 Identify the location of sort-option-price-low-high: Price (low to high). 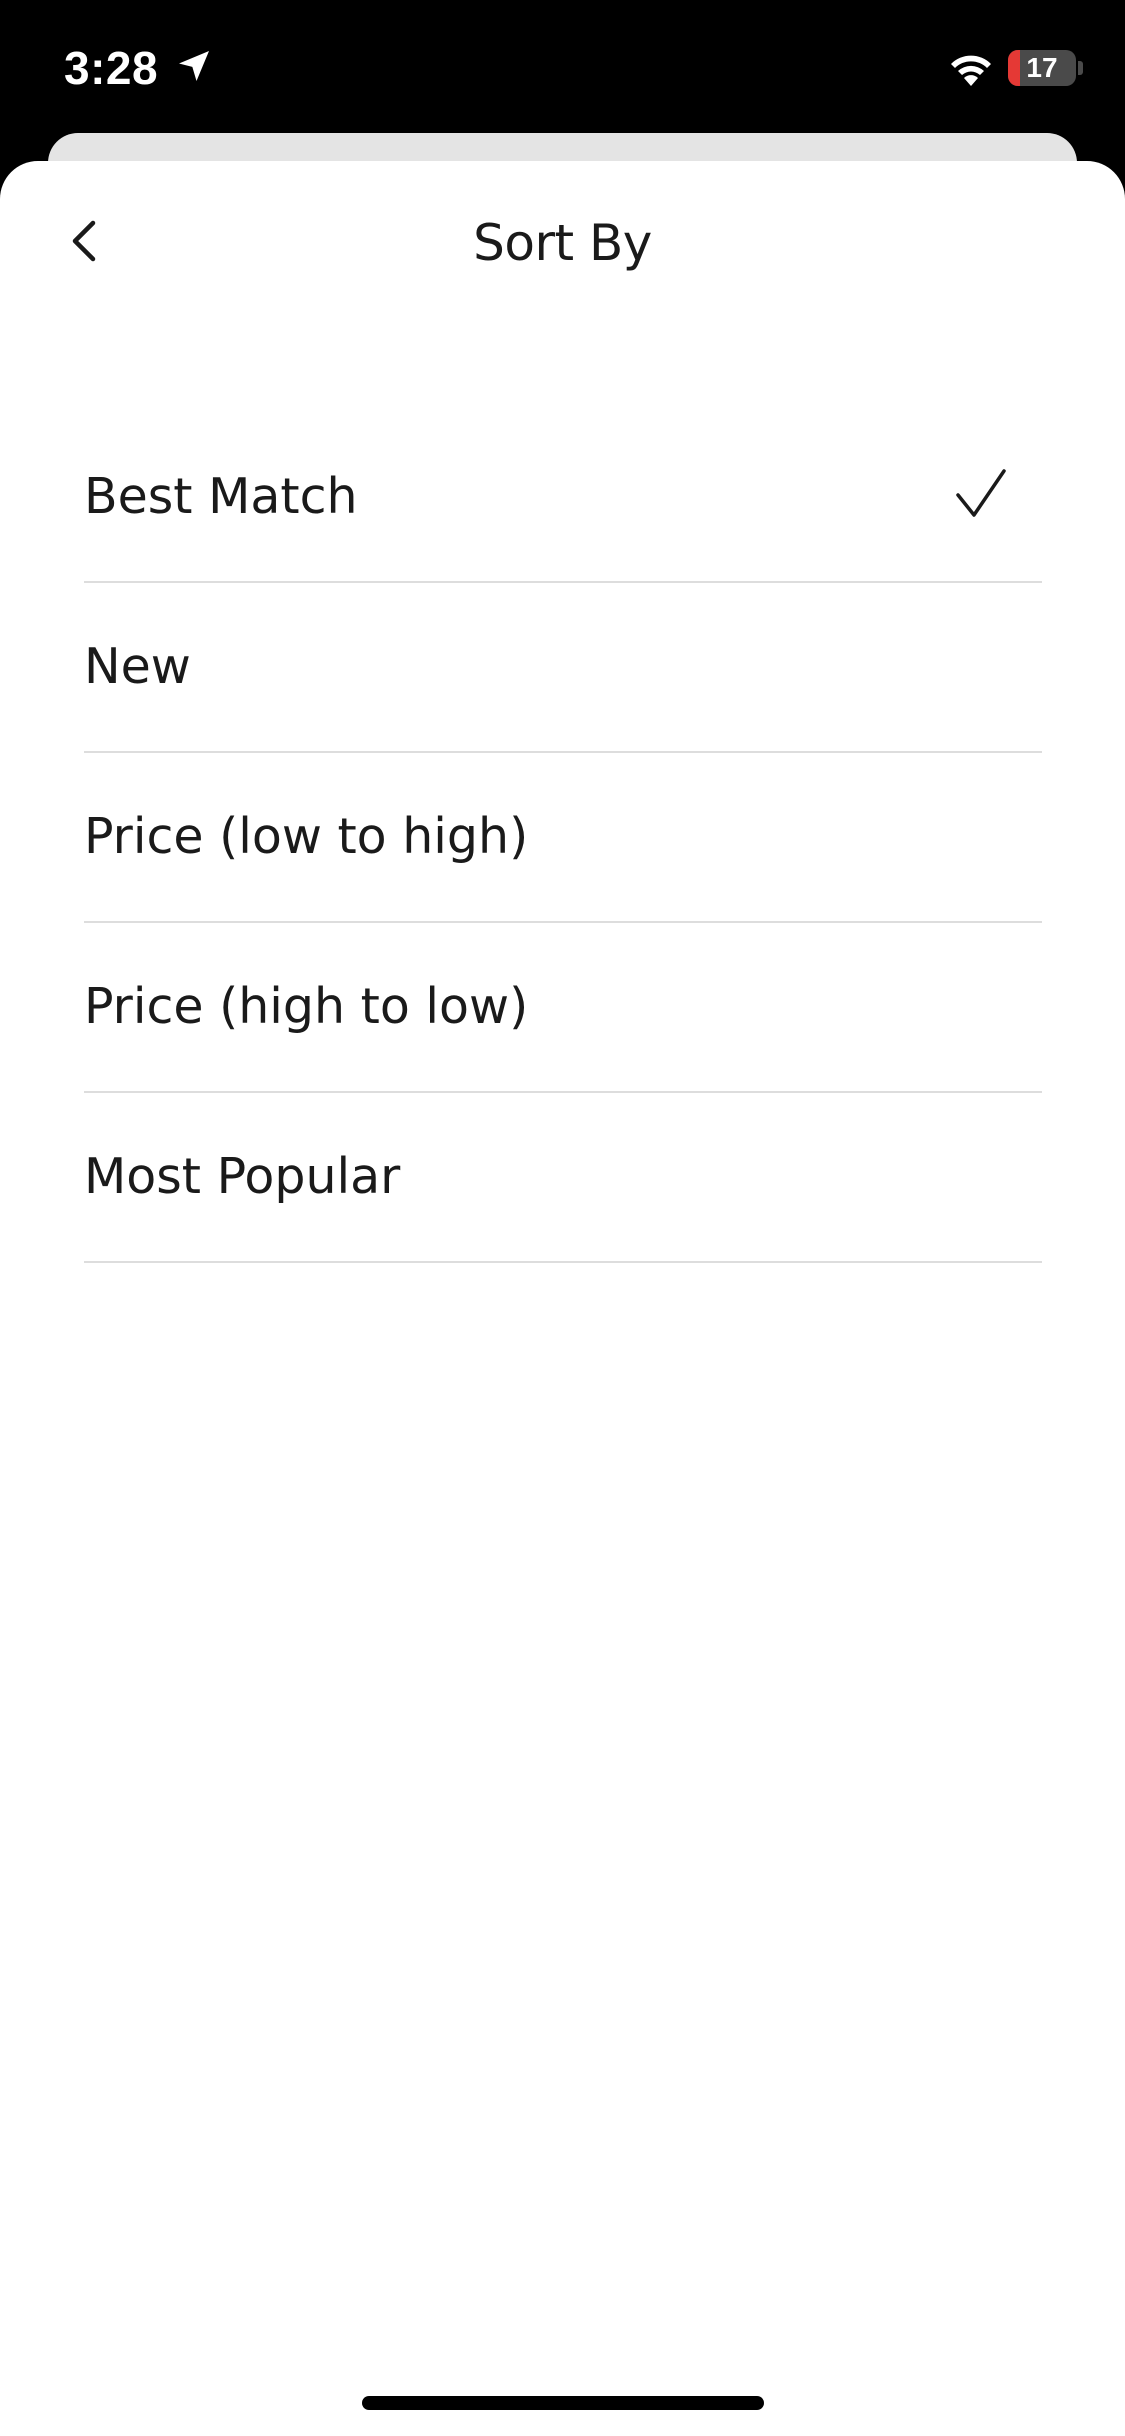
(563, 838).